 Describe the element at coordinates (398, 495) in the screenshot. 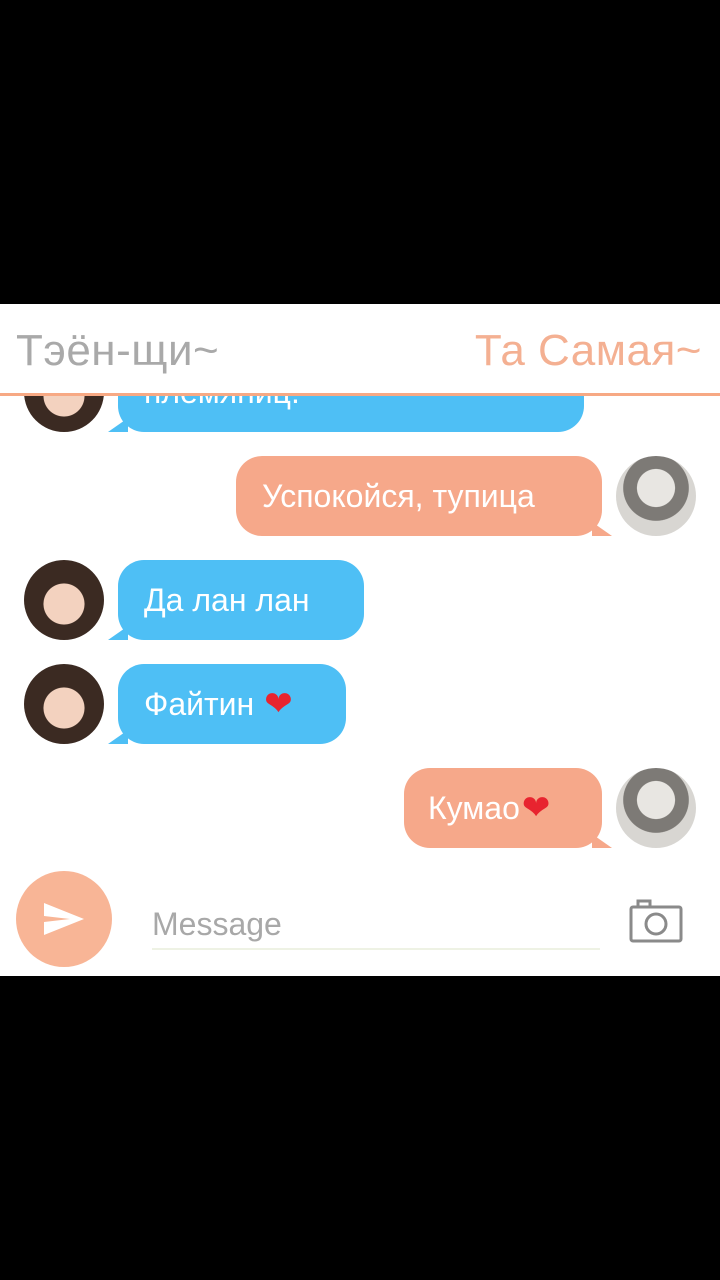

I see `message-text: Успокойся, тупица` at that location.